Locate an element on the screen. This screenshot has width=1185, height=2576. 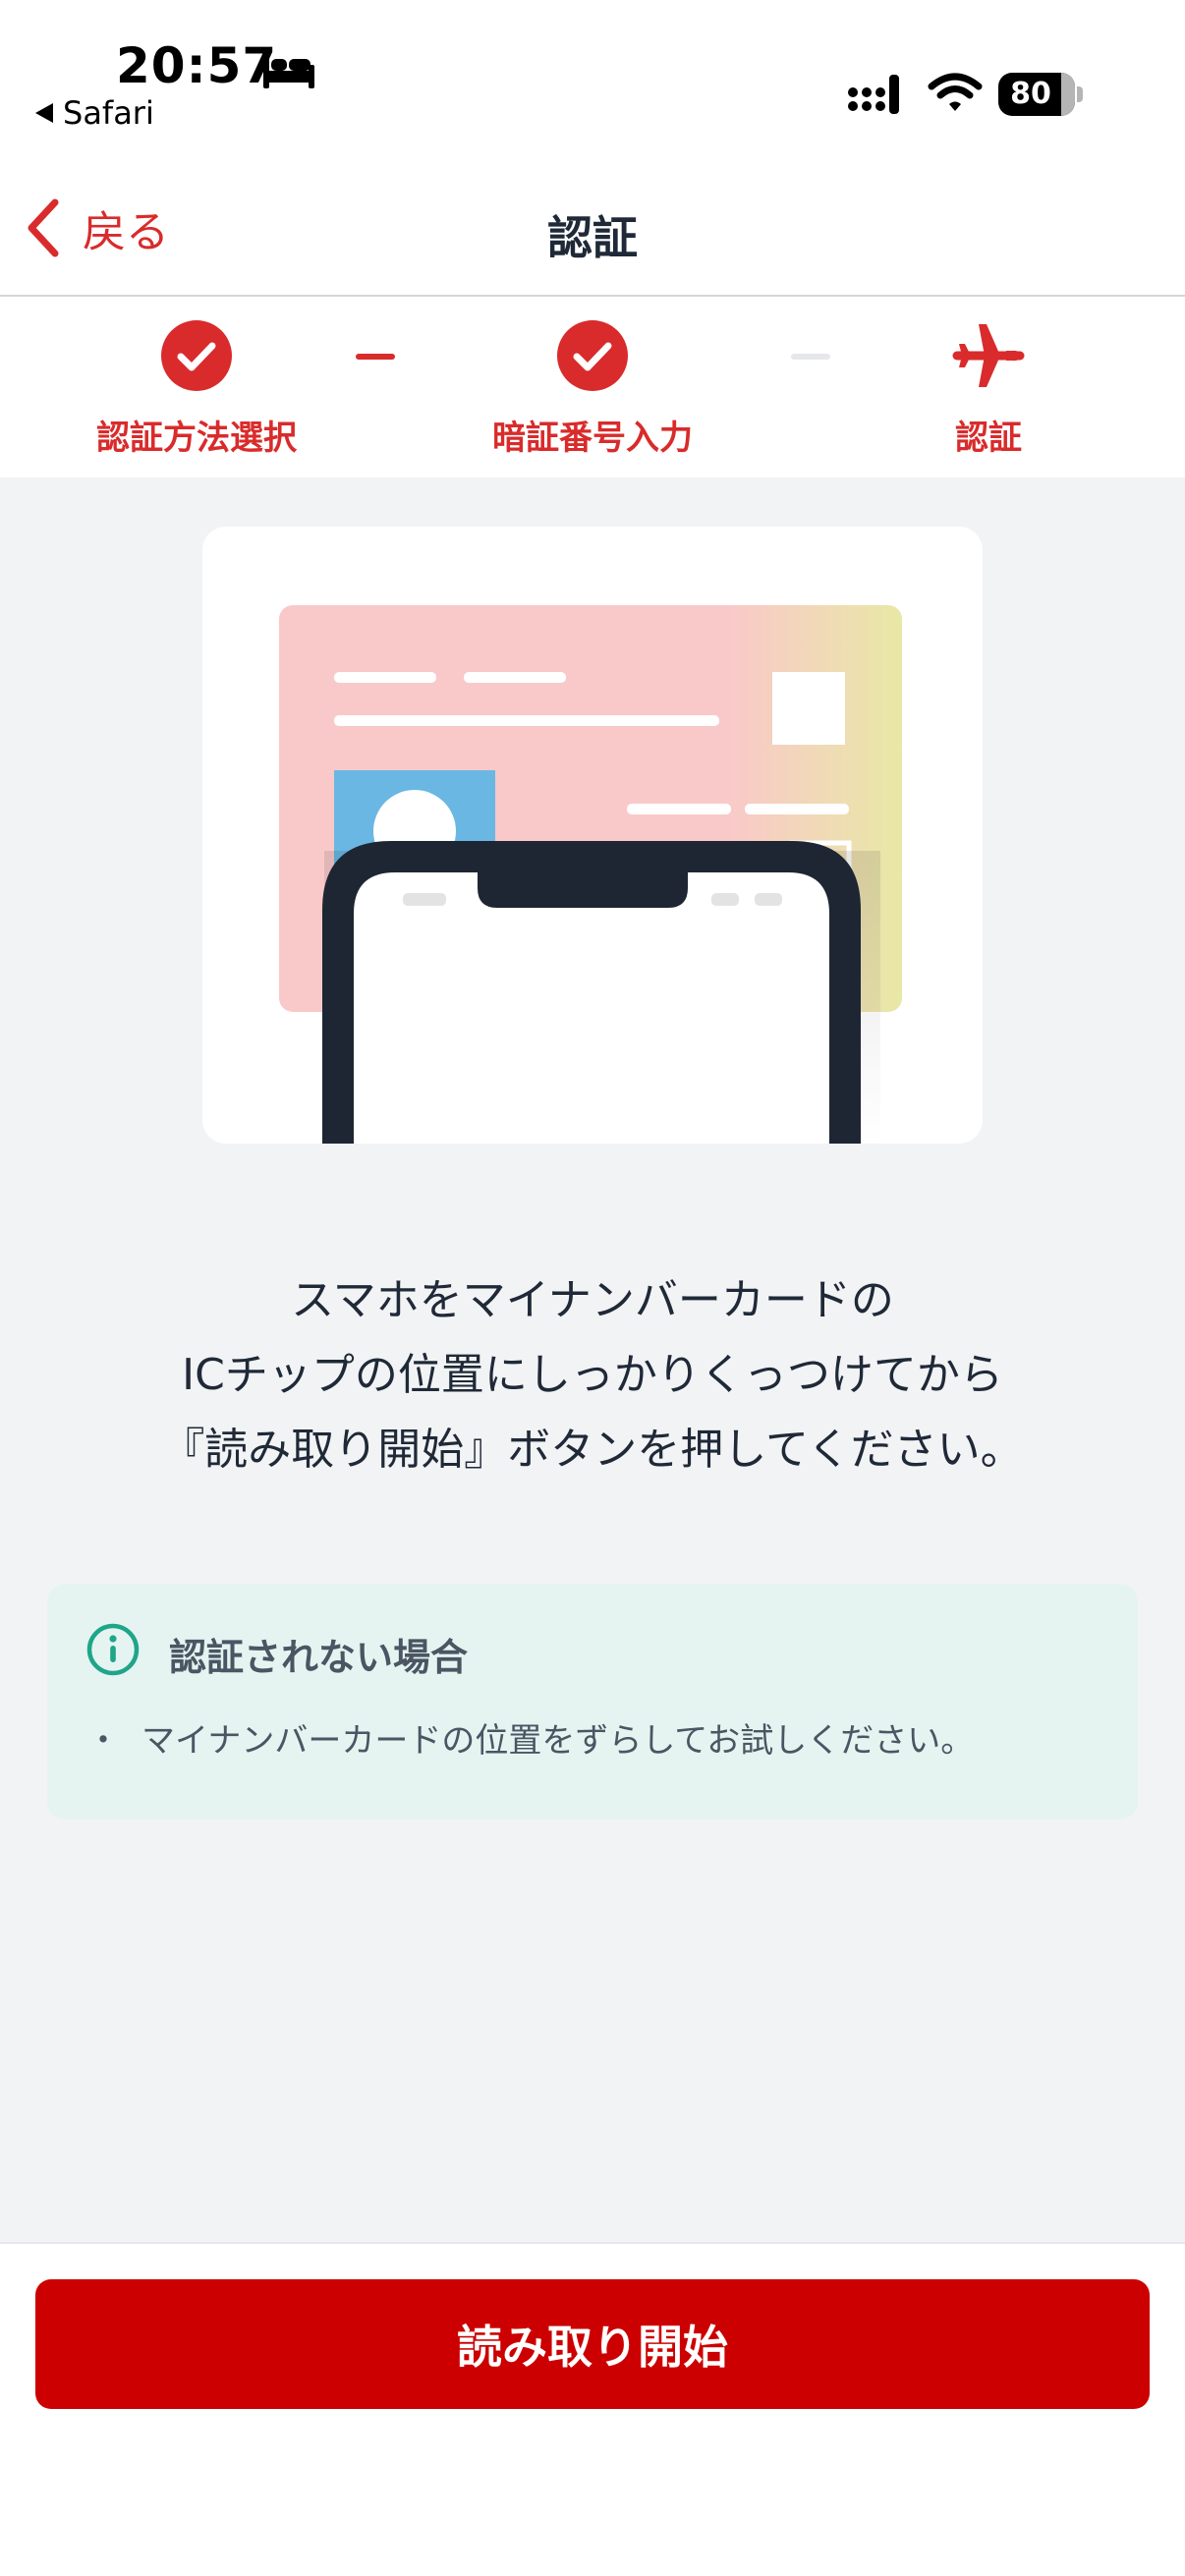
status-time: 20:57 is located at coordinates (197, 65).